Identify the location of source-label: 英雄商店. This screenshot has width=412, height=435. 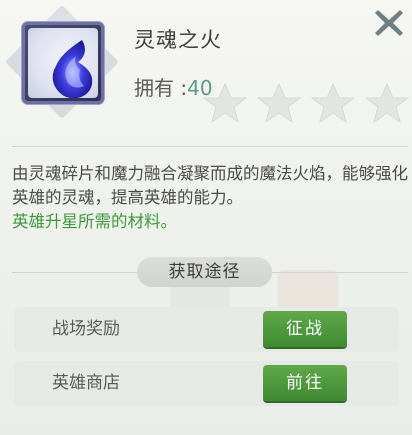
(86, 383).